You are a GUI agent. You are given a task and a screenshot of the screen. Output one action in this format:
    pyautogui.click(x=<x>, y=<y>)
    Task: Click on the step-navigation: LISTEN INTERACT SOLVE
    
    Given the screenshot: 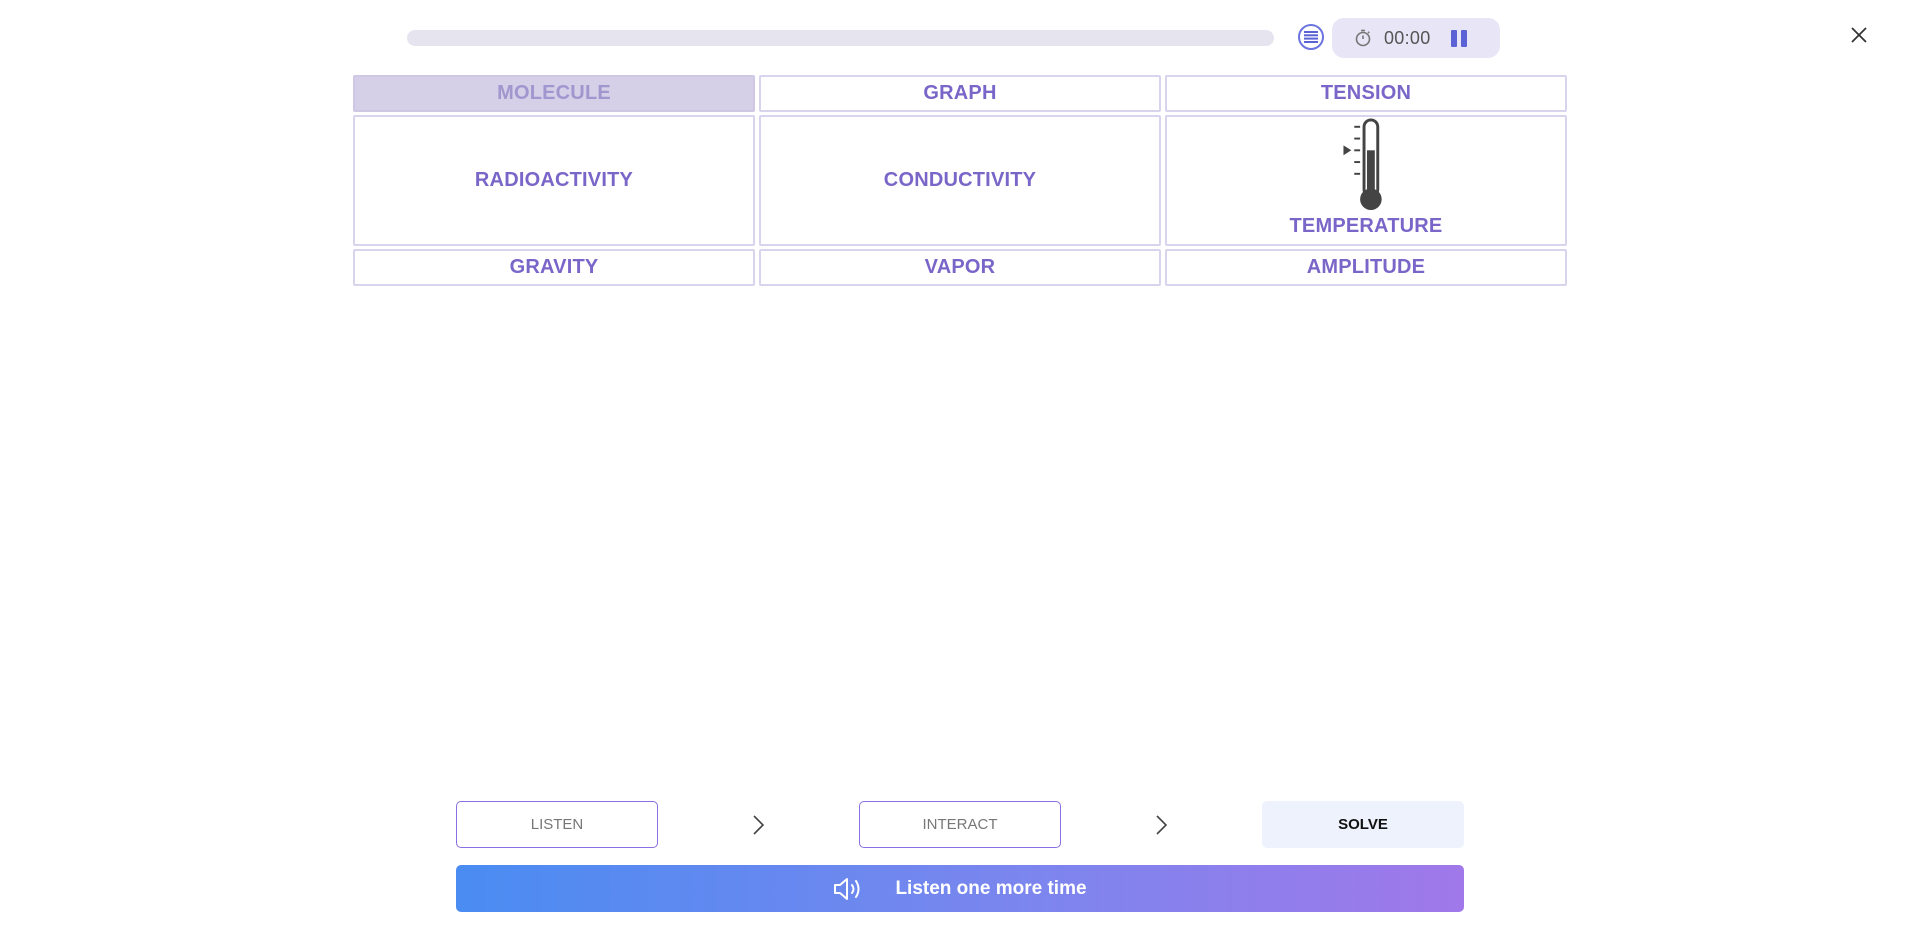 What is the action you would take?
    pyautogui.click(x=960, y=824)
    